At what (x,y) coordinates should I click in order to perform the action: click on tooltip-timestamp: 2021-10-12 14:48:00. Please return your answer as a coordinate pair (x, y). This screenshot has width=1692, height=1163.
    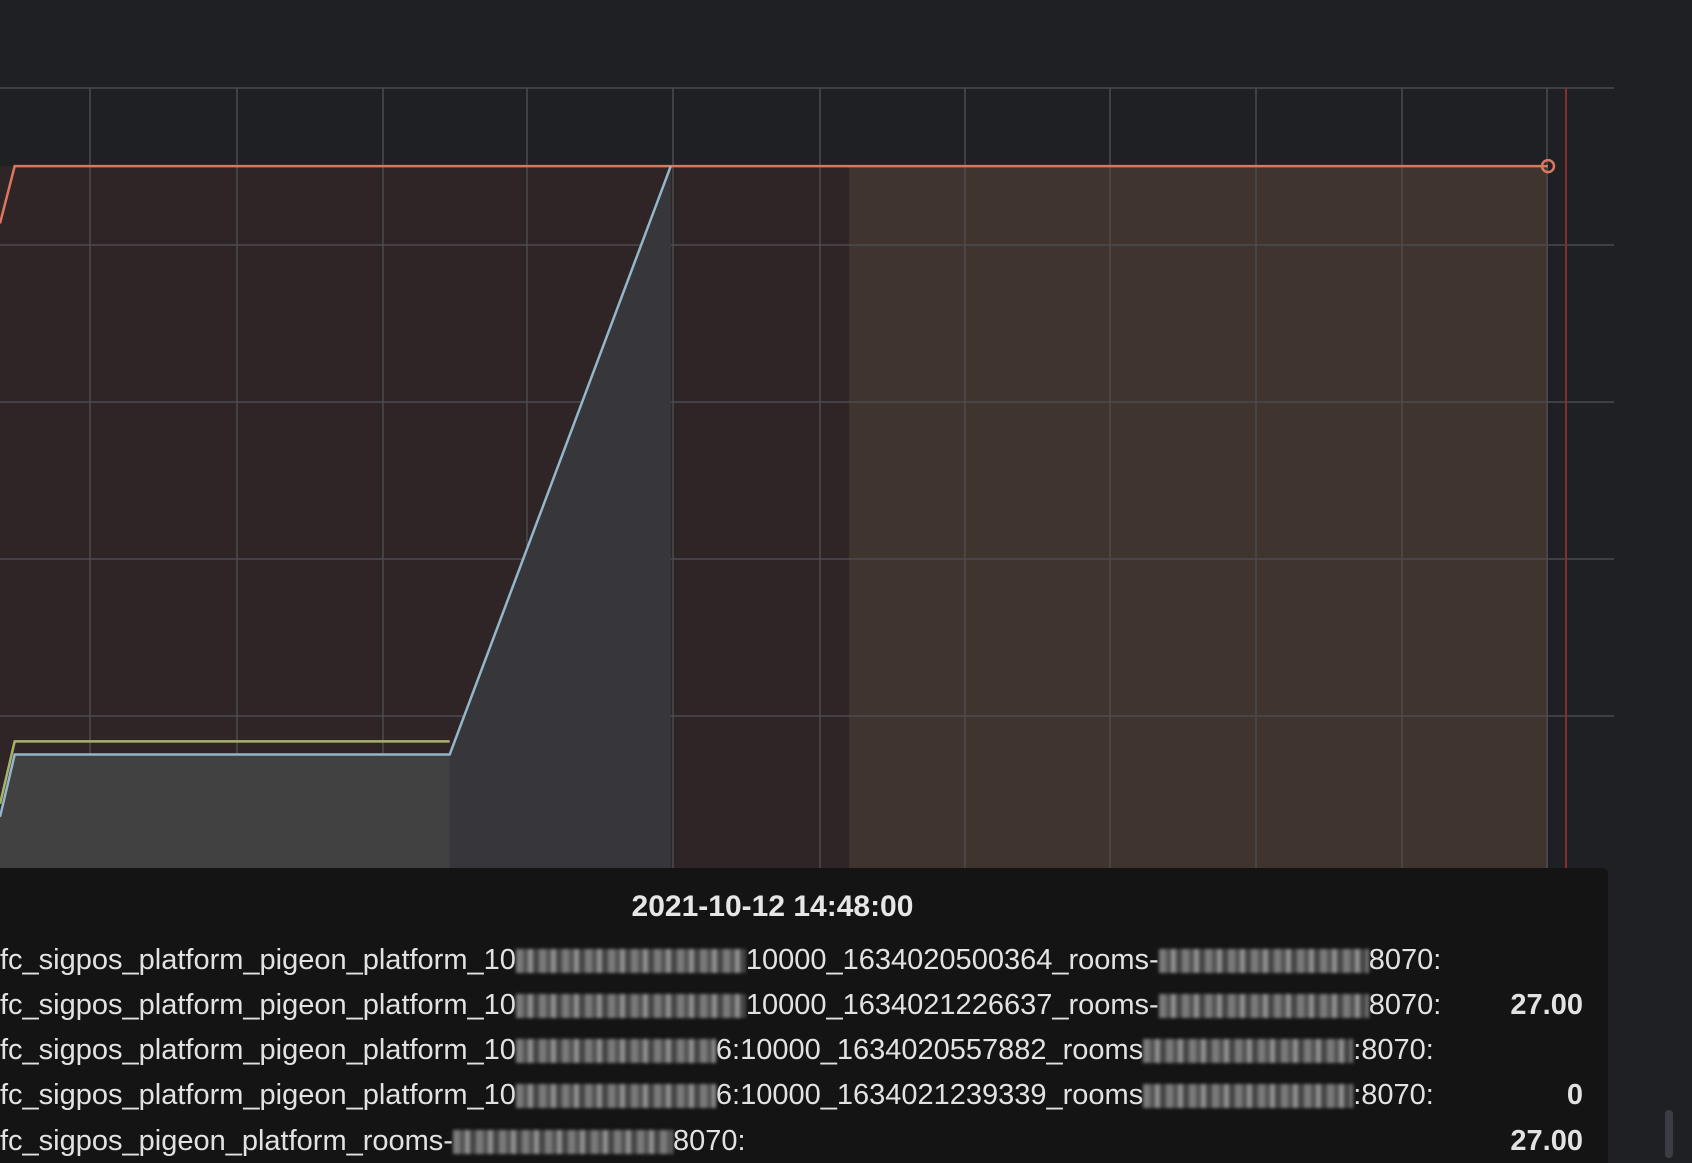
    Looking at the image, I should click on (772, 906).